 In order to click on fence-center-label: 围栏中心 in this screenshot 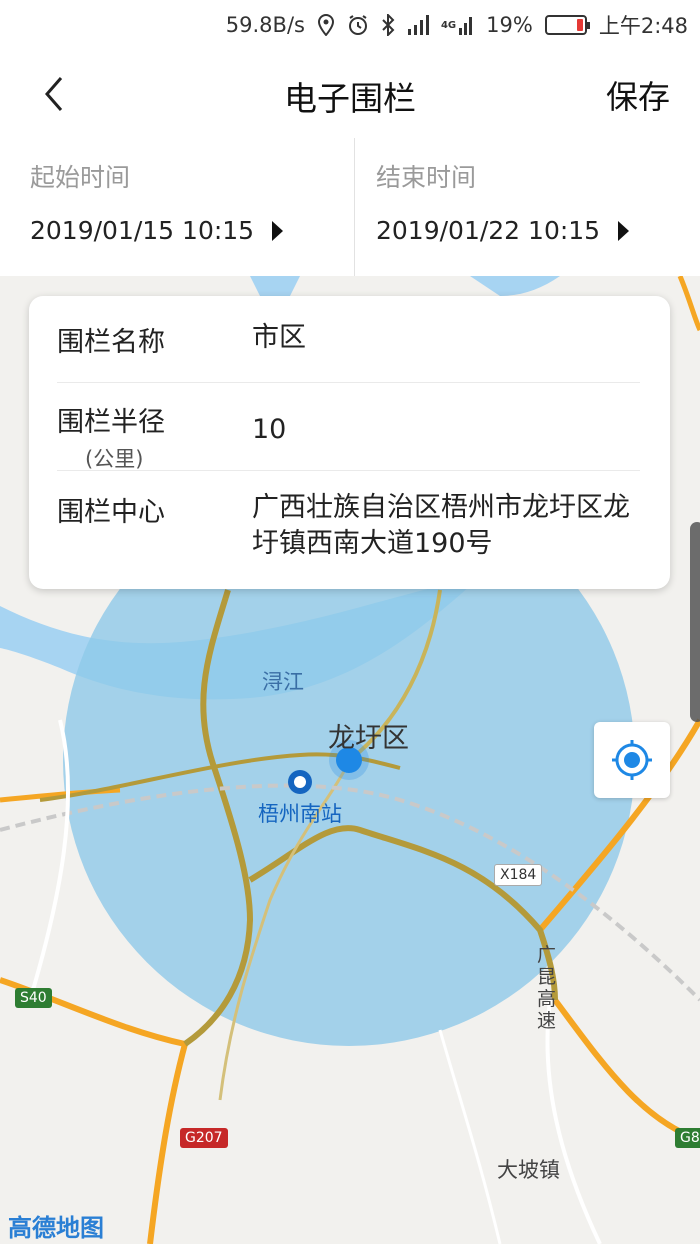, I will do `click(111, 512)`.